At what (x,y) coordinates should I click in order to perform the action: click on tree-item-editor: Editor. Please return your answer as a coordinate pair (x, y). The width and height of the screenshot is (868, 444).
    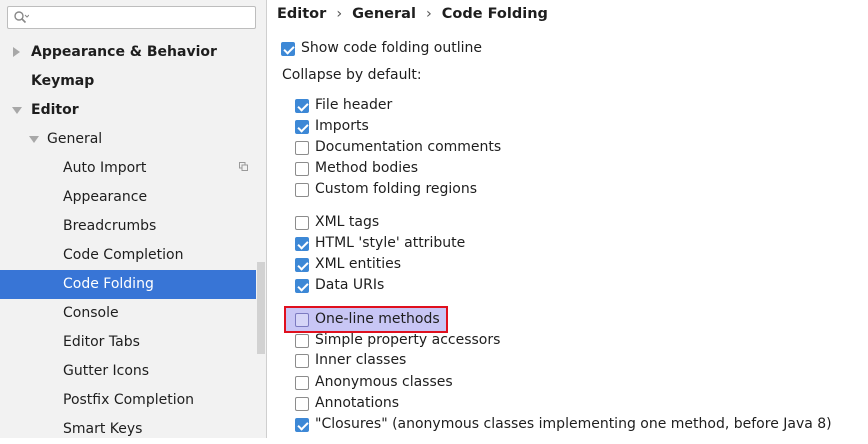
    Looking at the image, I should click on (133, 110).